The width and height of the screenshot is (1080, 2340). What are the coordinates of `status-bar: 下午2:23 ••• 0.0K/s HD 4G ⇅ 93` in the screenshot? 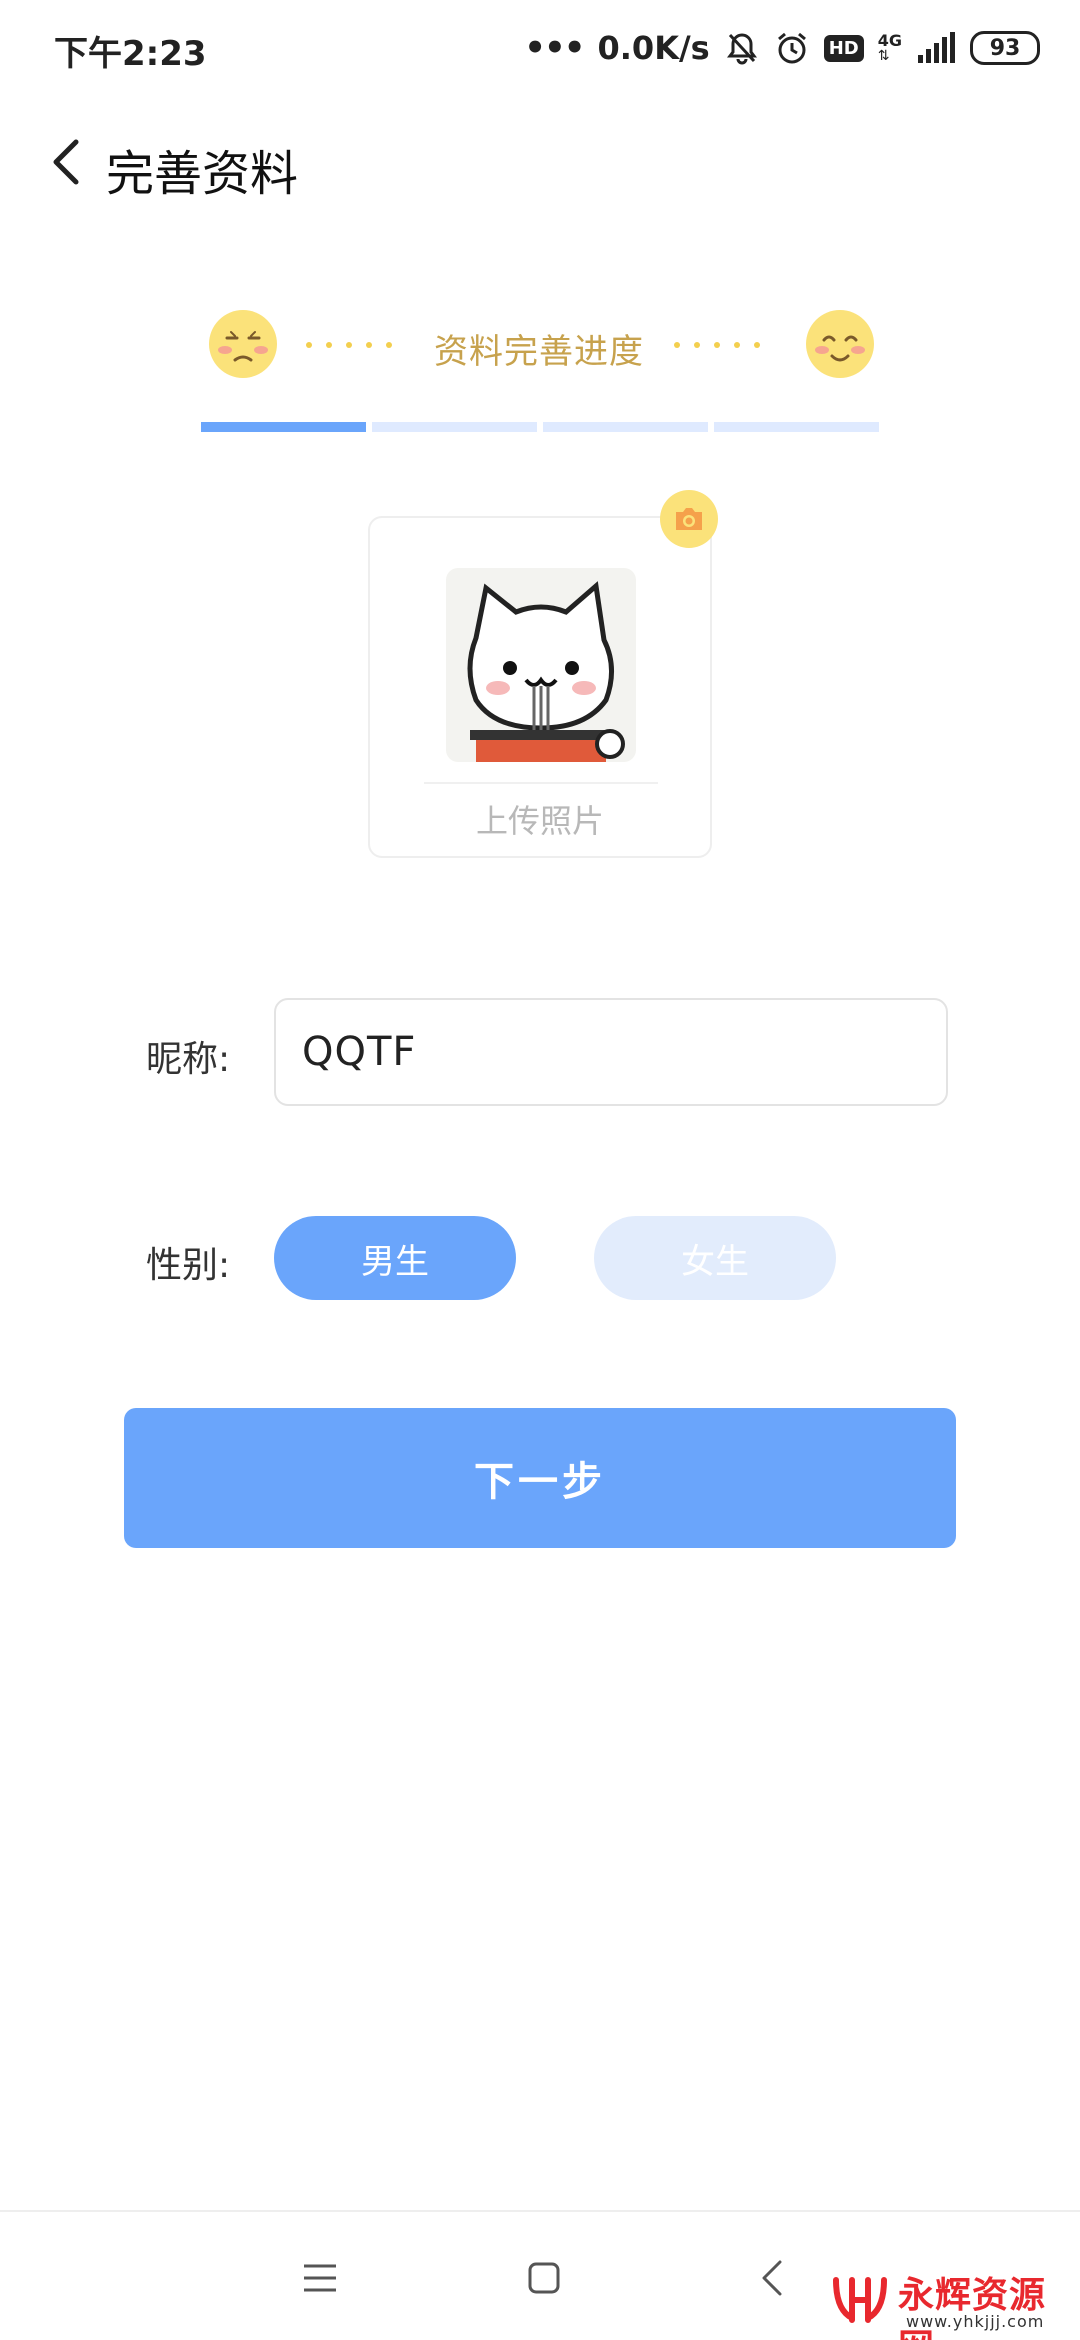 It's located at (540, 48).